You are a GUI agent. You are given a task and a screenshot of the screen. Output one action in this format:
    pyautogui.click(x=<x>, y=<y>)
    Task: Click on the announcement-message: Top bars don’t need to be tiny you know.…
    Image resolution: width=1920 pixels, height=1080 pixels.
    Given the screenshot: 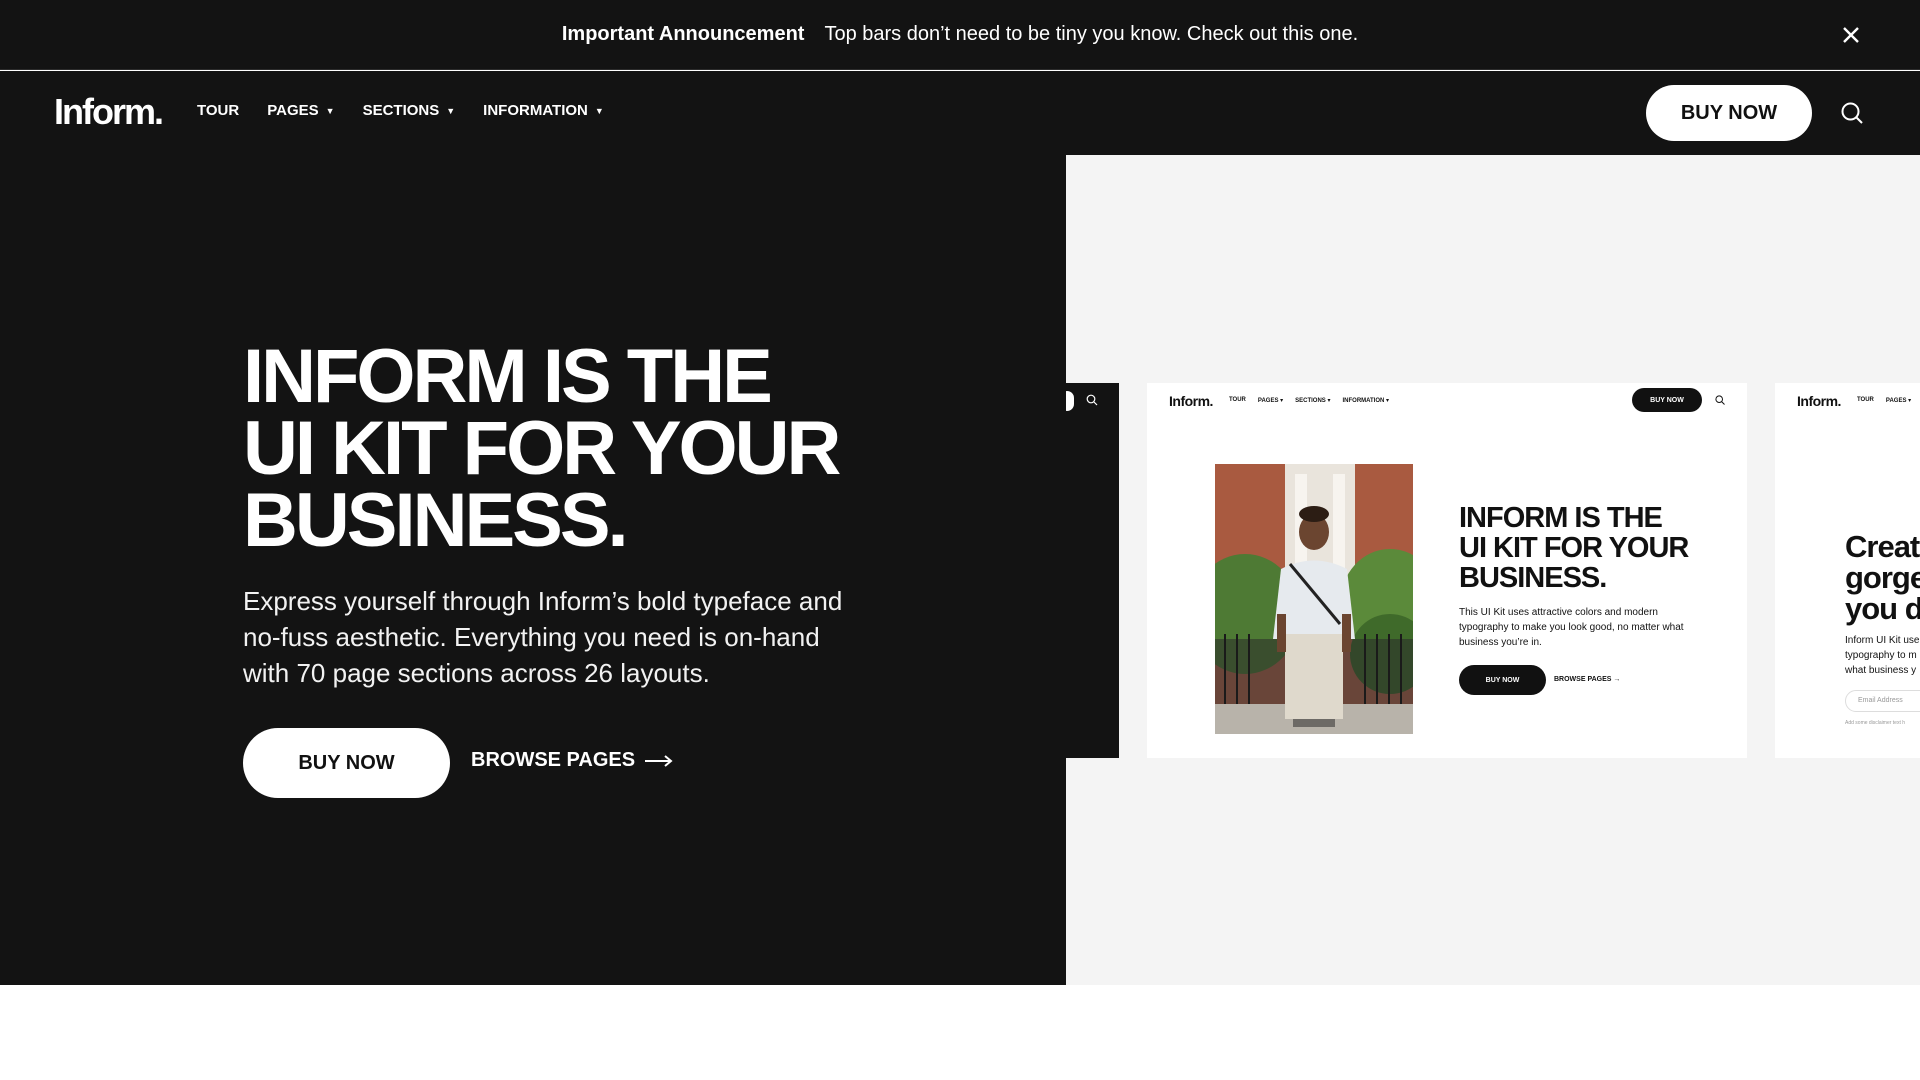 What is the action you would take?
    pyautogui.click(x=1091, y=34)
    